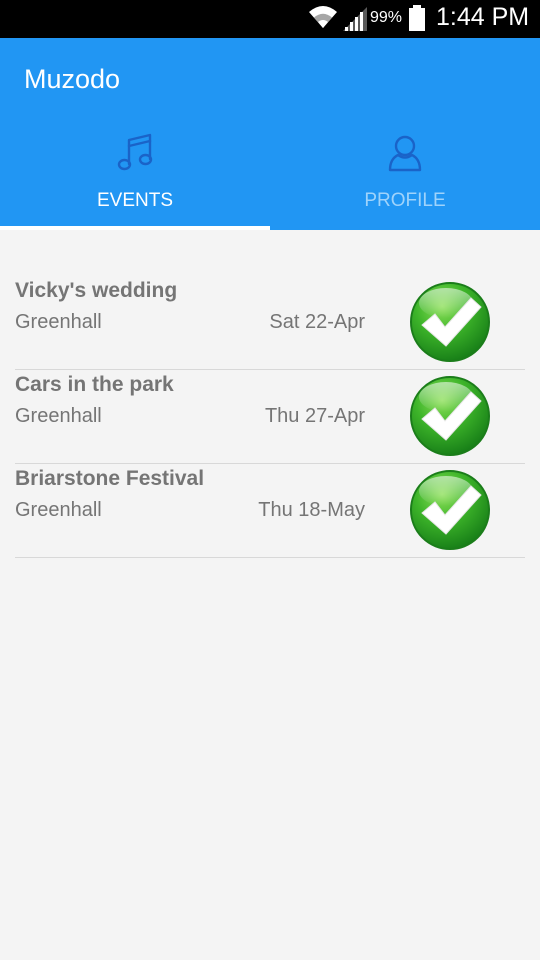 The height and width of the screenshot is (960, 540). What do you see at coordinates (135, 200) in the screenshot?
I see `tab-events-label: EVENTS` at bounding box center [135, 200].